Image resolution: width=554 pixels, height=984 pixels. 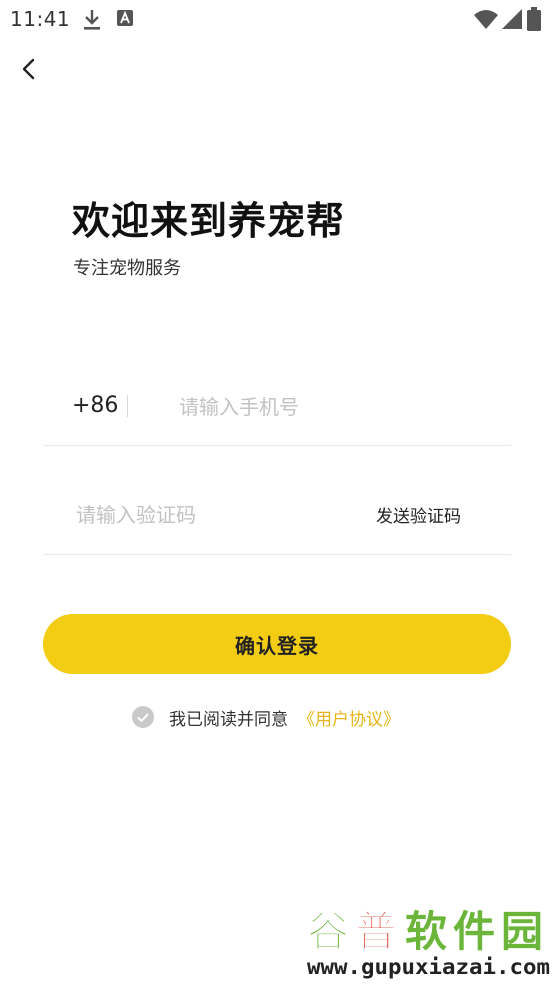 I want to click on phone-divider, so click(x=127, y=406).